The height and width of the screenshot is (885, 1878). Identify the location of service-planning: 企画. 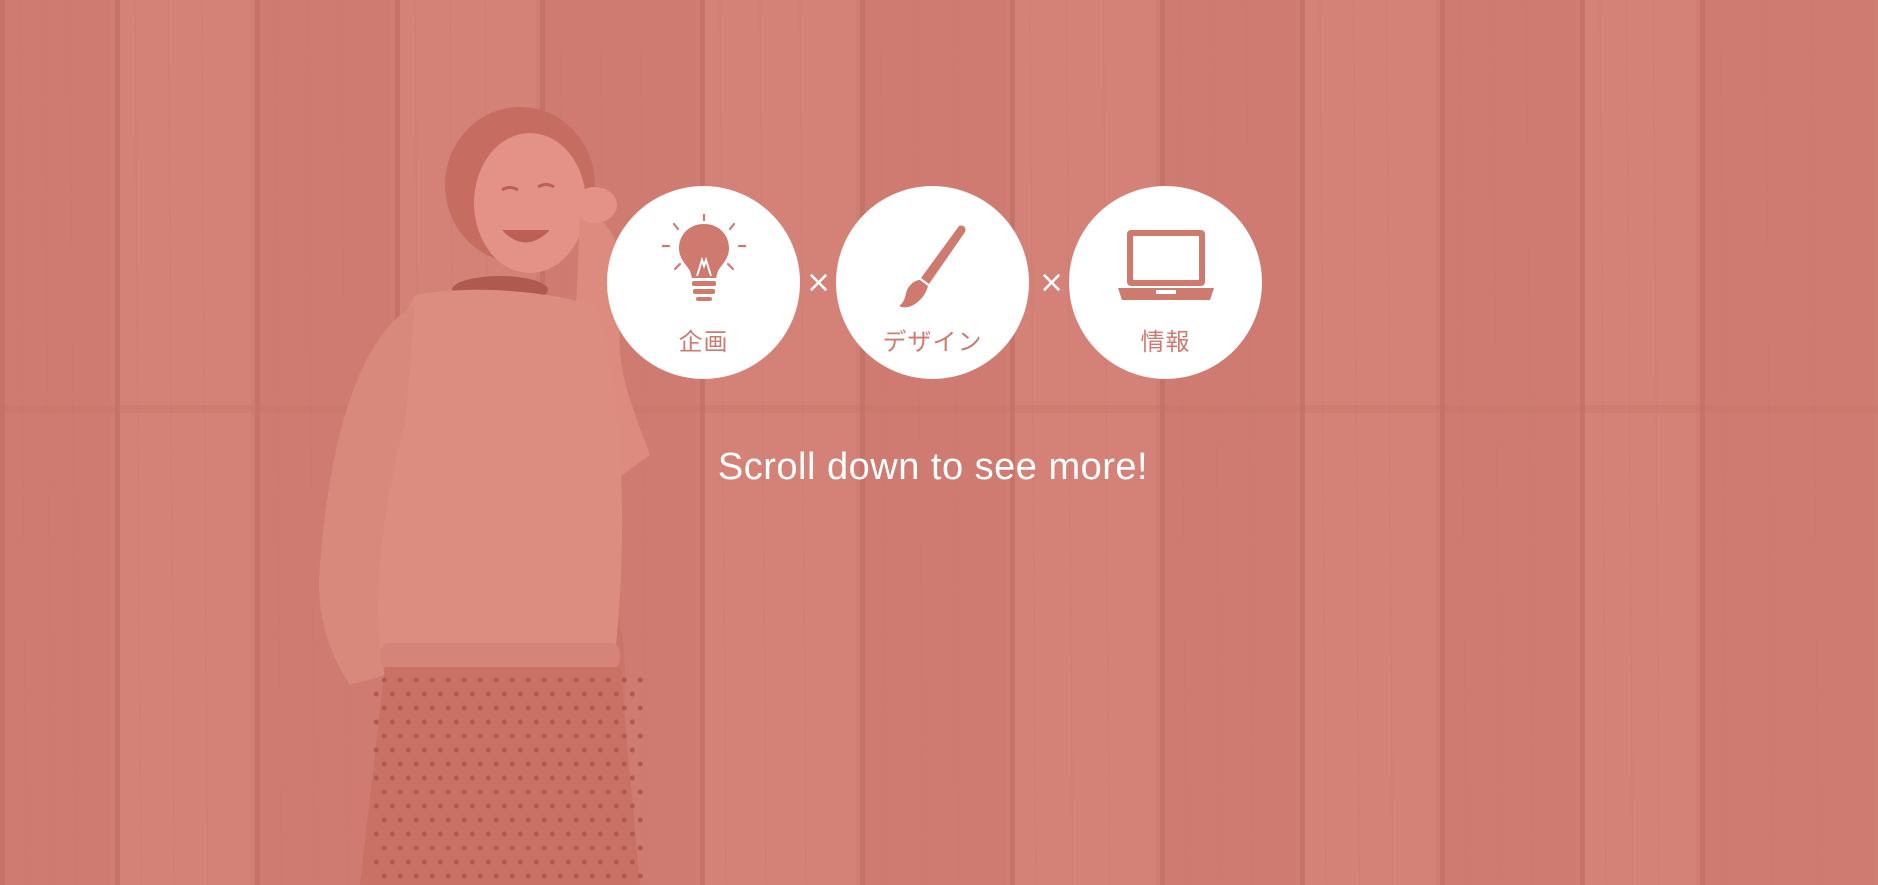
(703, 282).